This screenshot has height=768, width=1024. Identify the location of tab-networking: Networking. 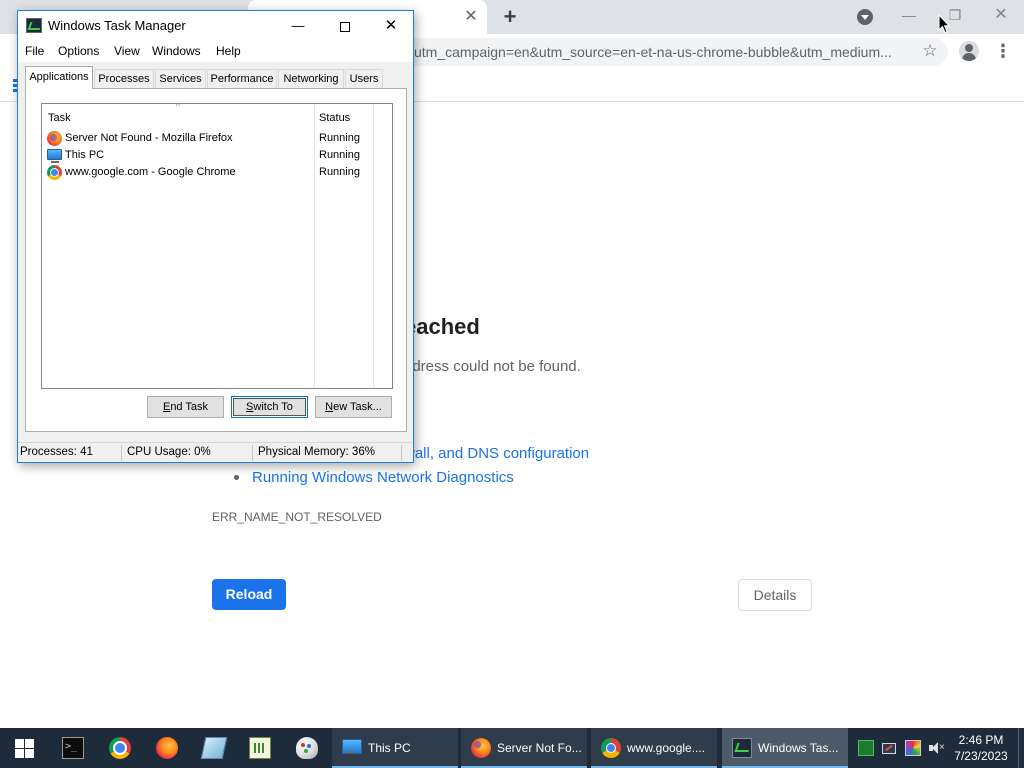
(311, 78).